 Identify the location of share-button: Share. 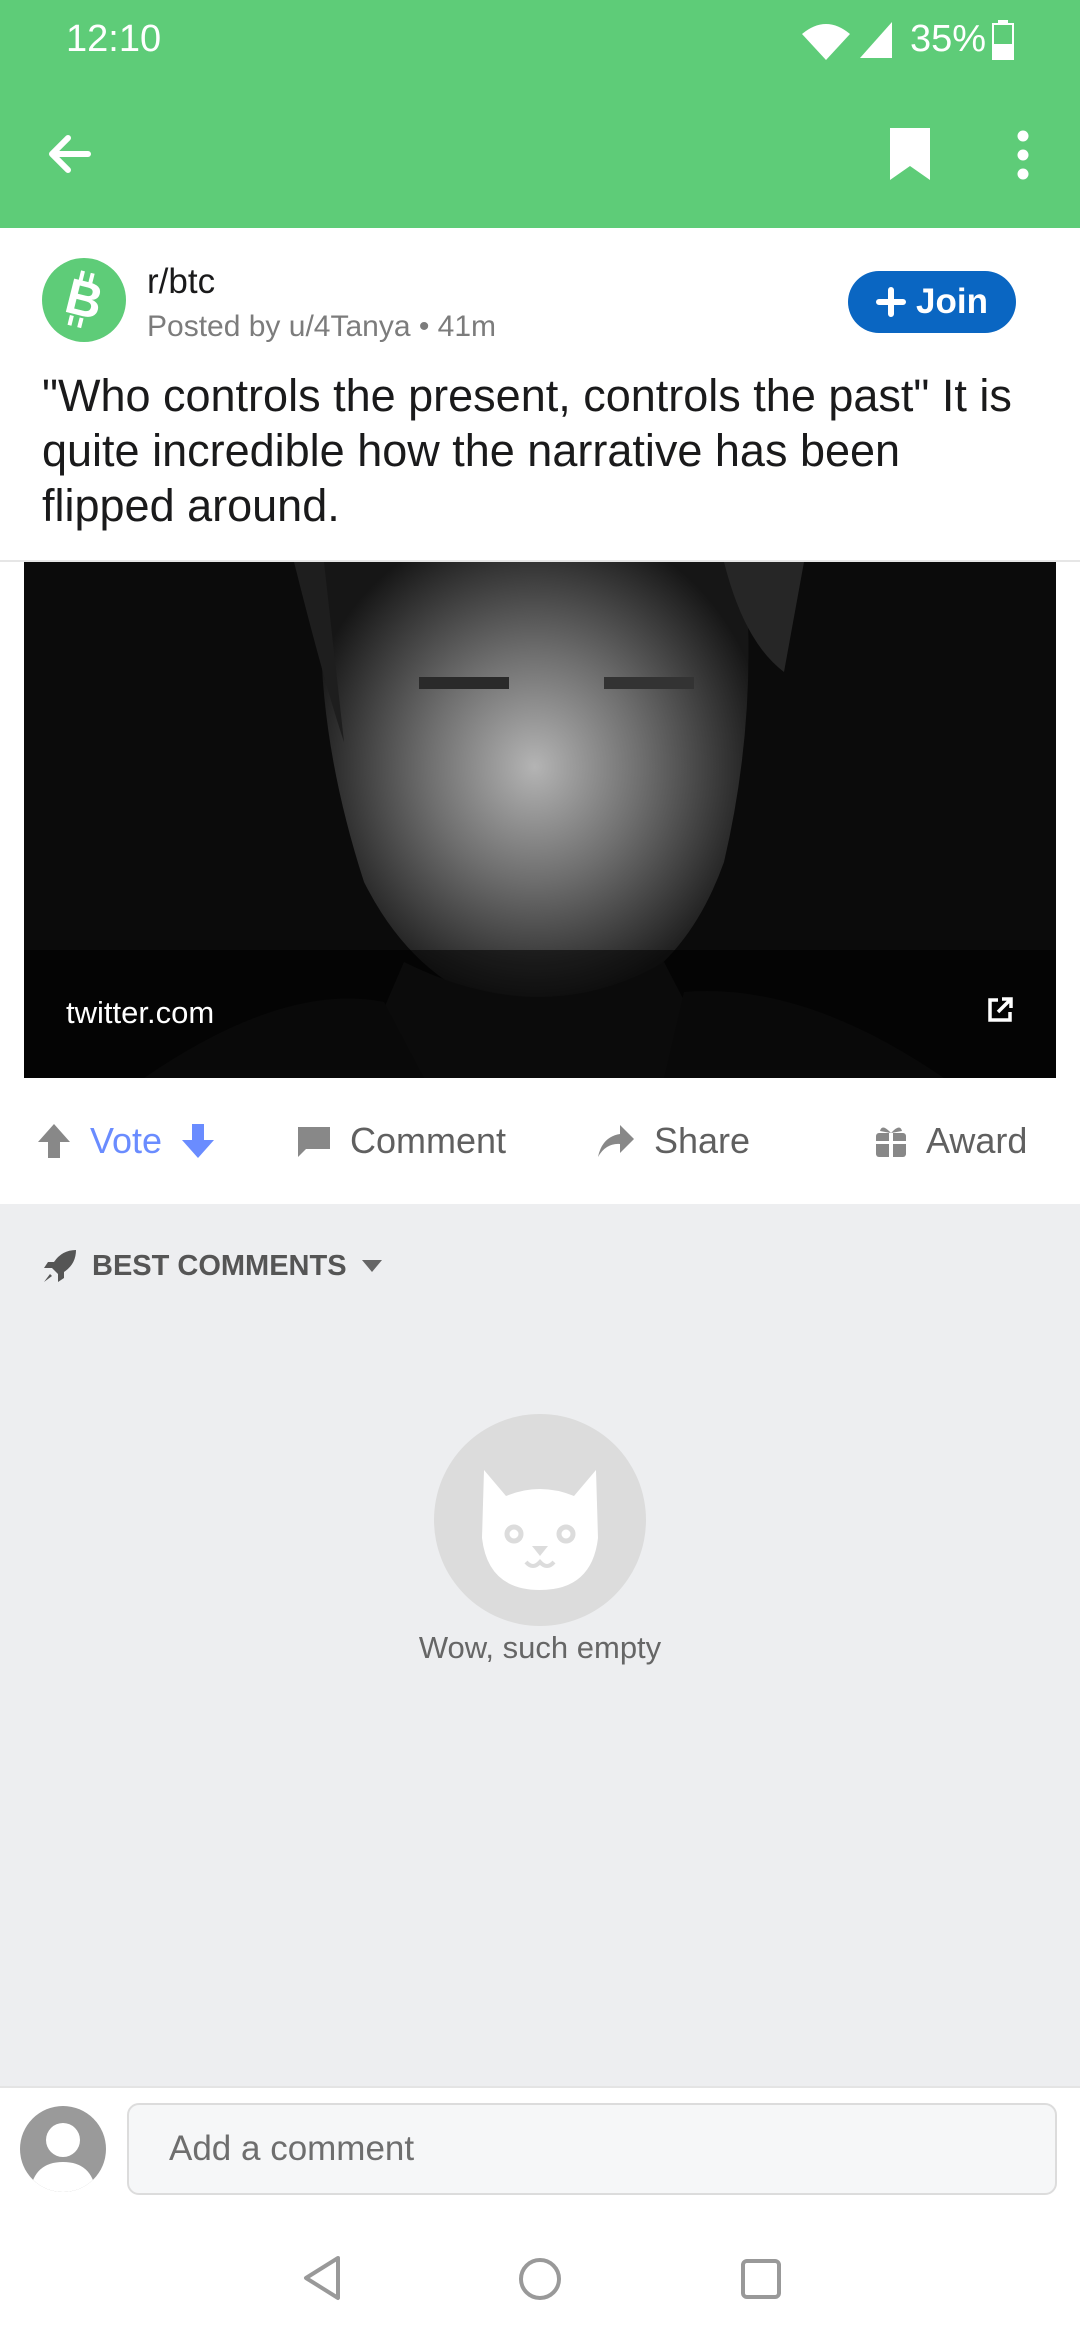
(673, 1141).